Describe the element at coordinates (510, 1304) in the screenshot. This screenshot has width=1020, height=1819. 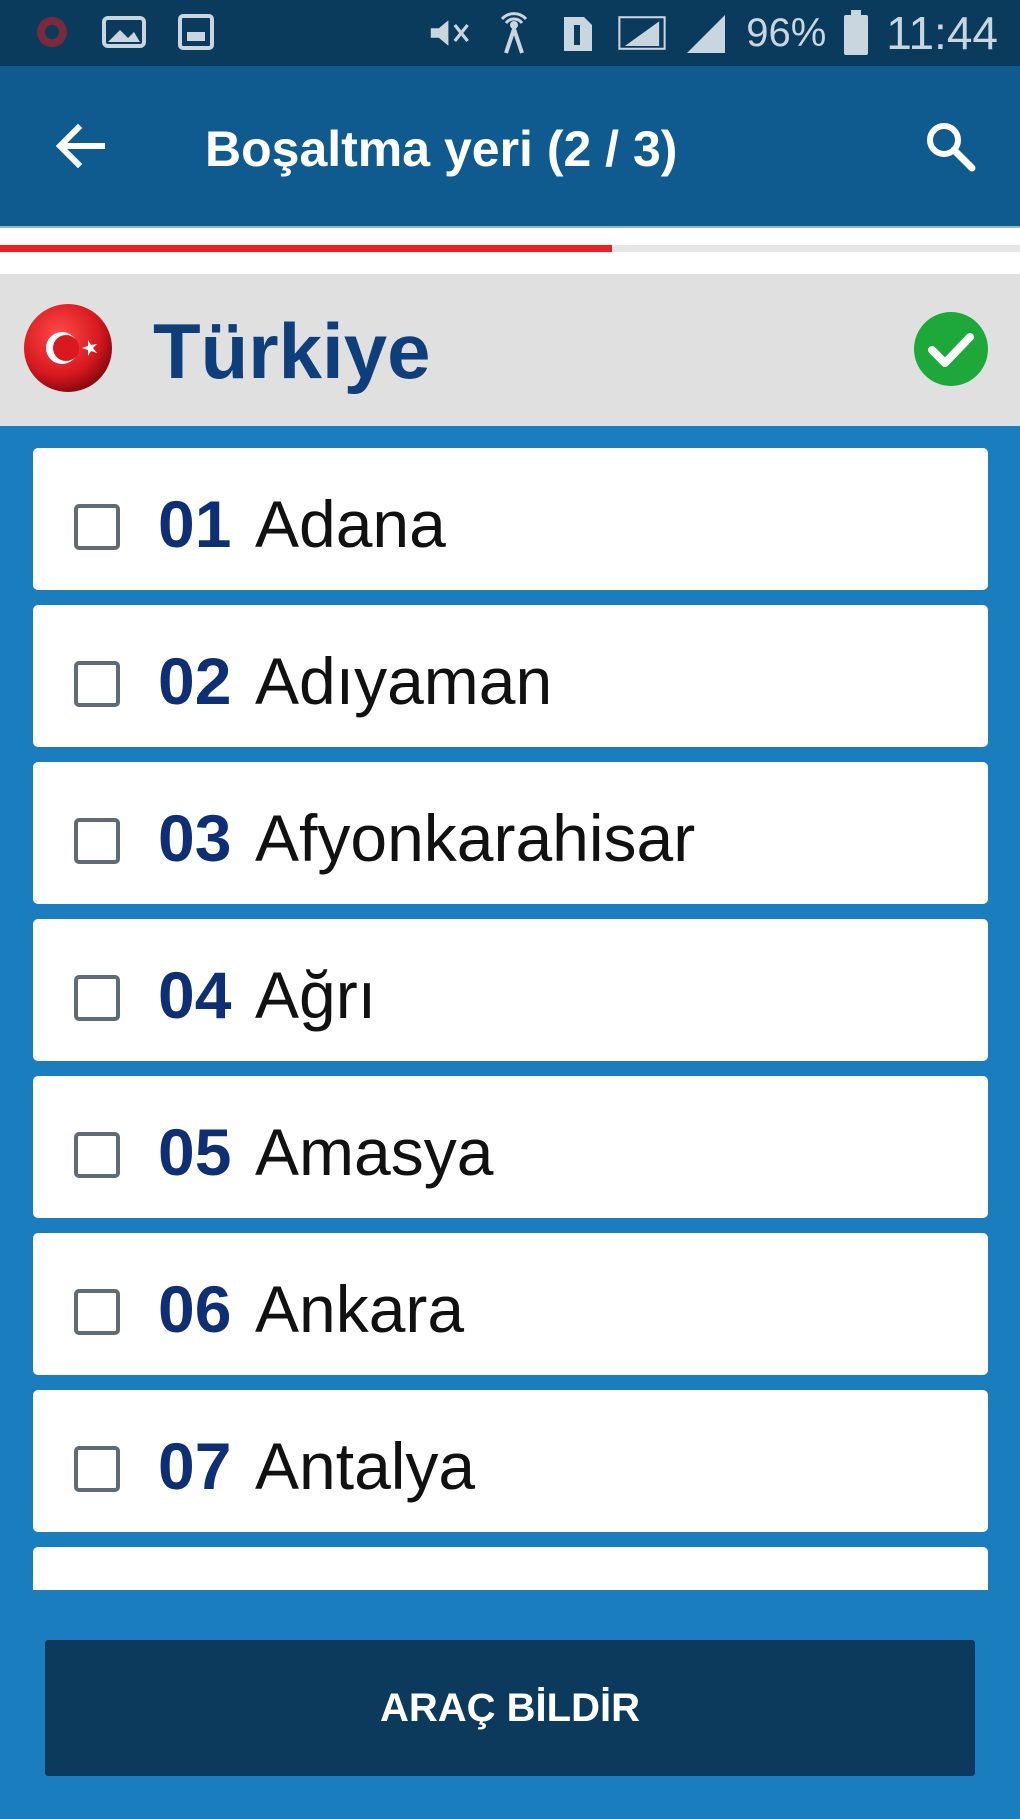
I see `list-item: 06 Ankara` at that location.